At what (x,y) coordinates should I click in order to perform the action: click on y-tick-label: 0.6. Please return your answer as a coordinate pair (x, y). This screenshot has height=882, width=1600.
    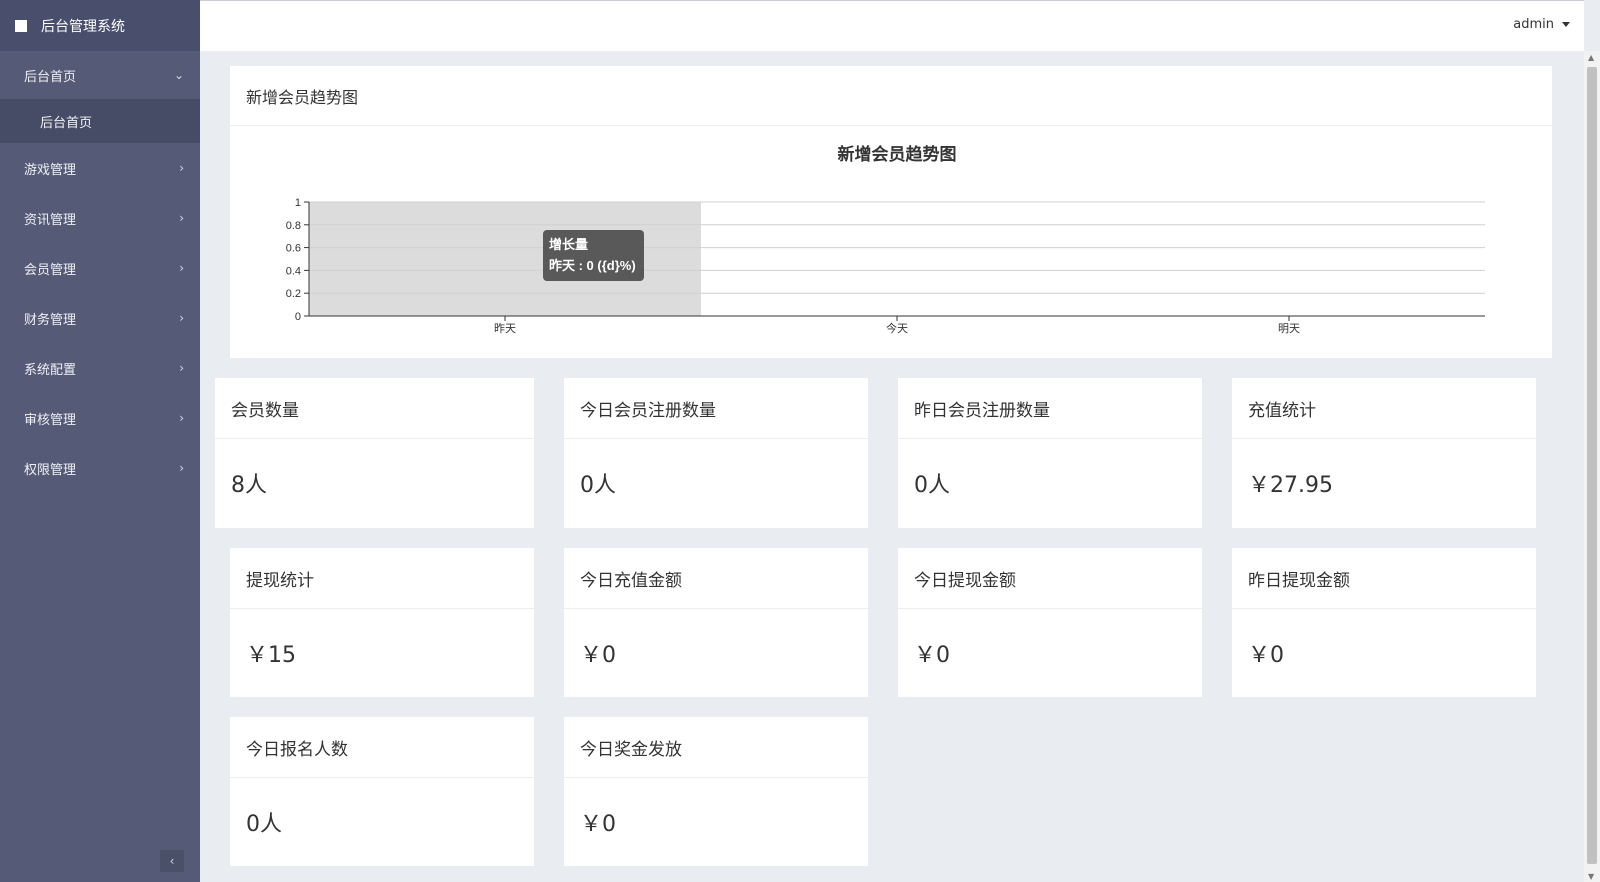
    Looking at the image, I should click on (293, 249).